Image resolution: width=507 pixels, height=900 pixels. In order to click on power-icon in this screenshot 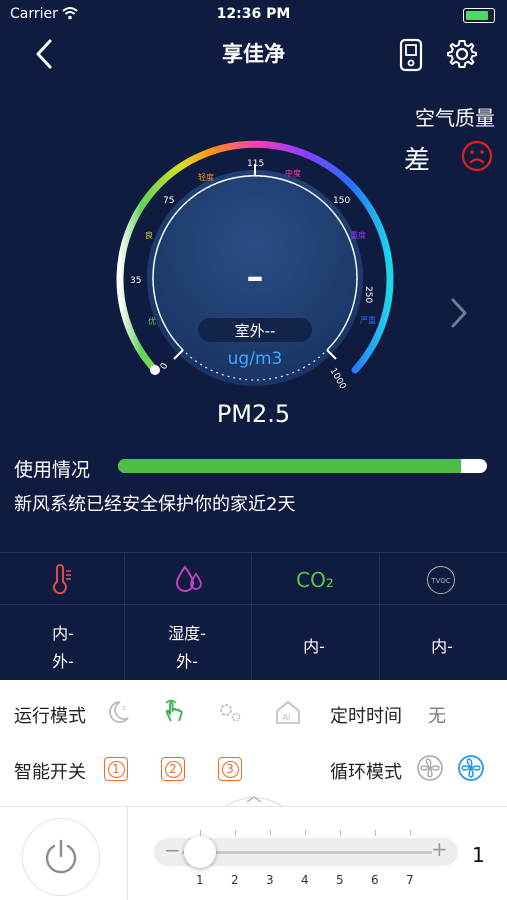, I will do `click(61, 856)`.